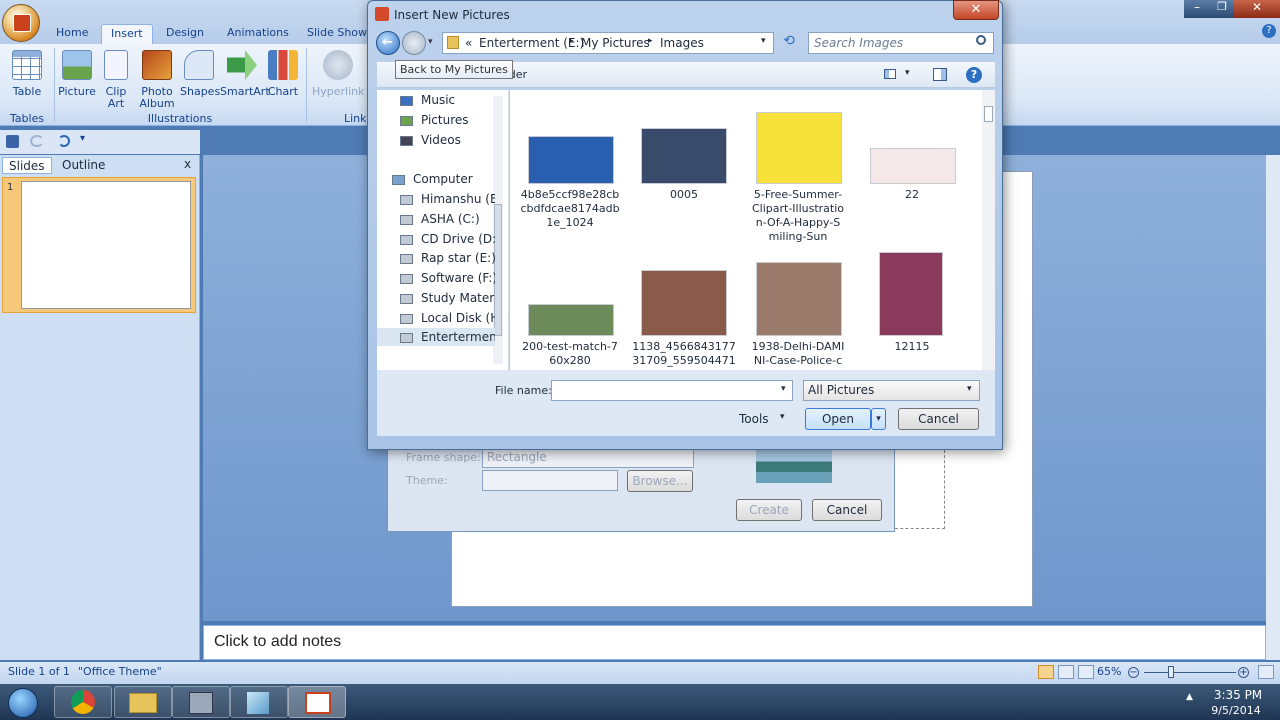 This screenshot has width=1280, height=720. Describe the element at coordinates (1222, 9) in the screenshot. I see `restore-window-button: ❐` at that location.